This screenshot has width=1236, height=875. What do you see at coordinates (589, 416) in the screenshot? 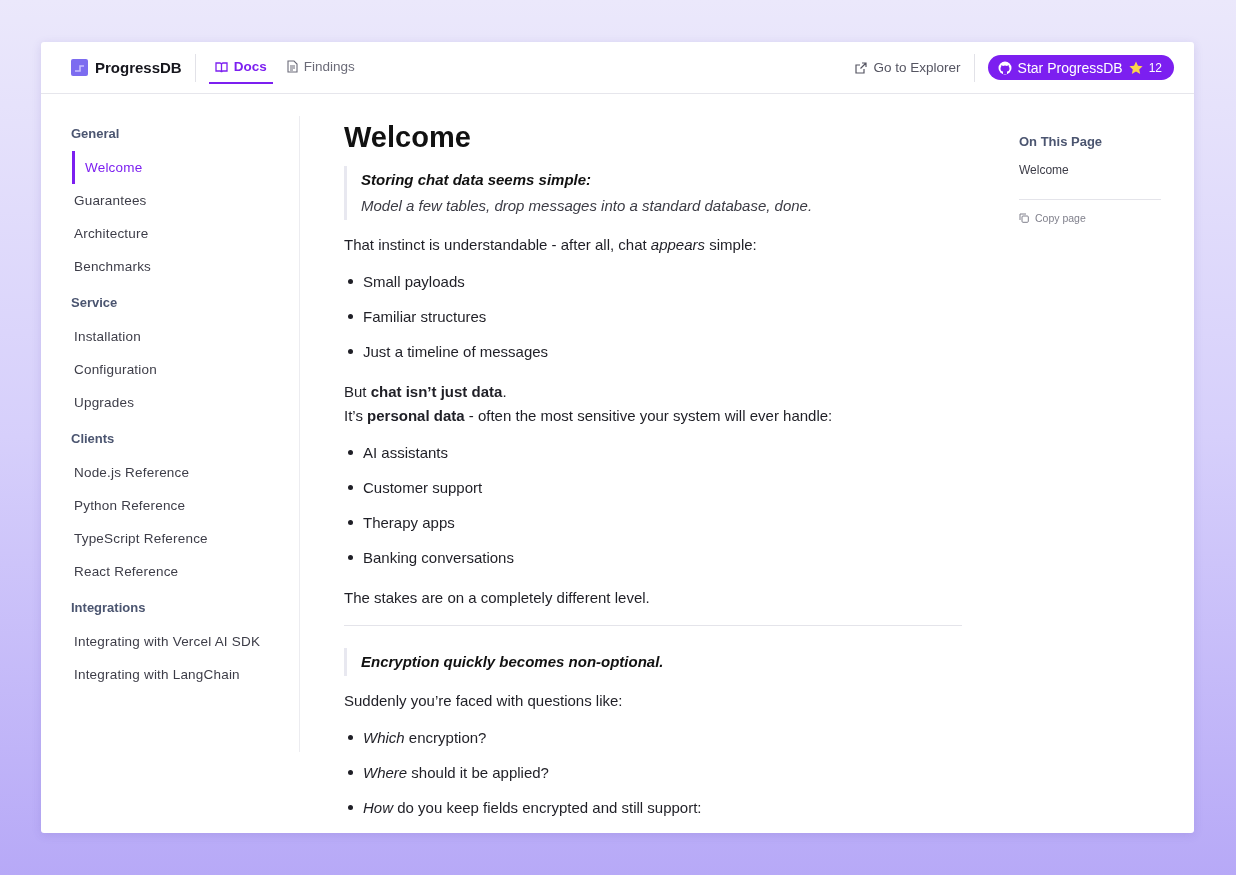
I see `paragraph: It’s personal data - often the most sensitive your system will ever handle:` at bounding box center [589, 416].